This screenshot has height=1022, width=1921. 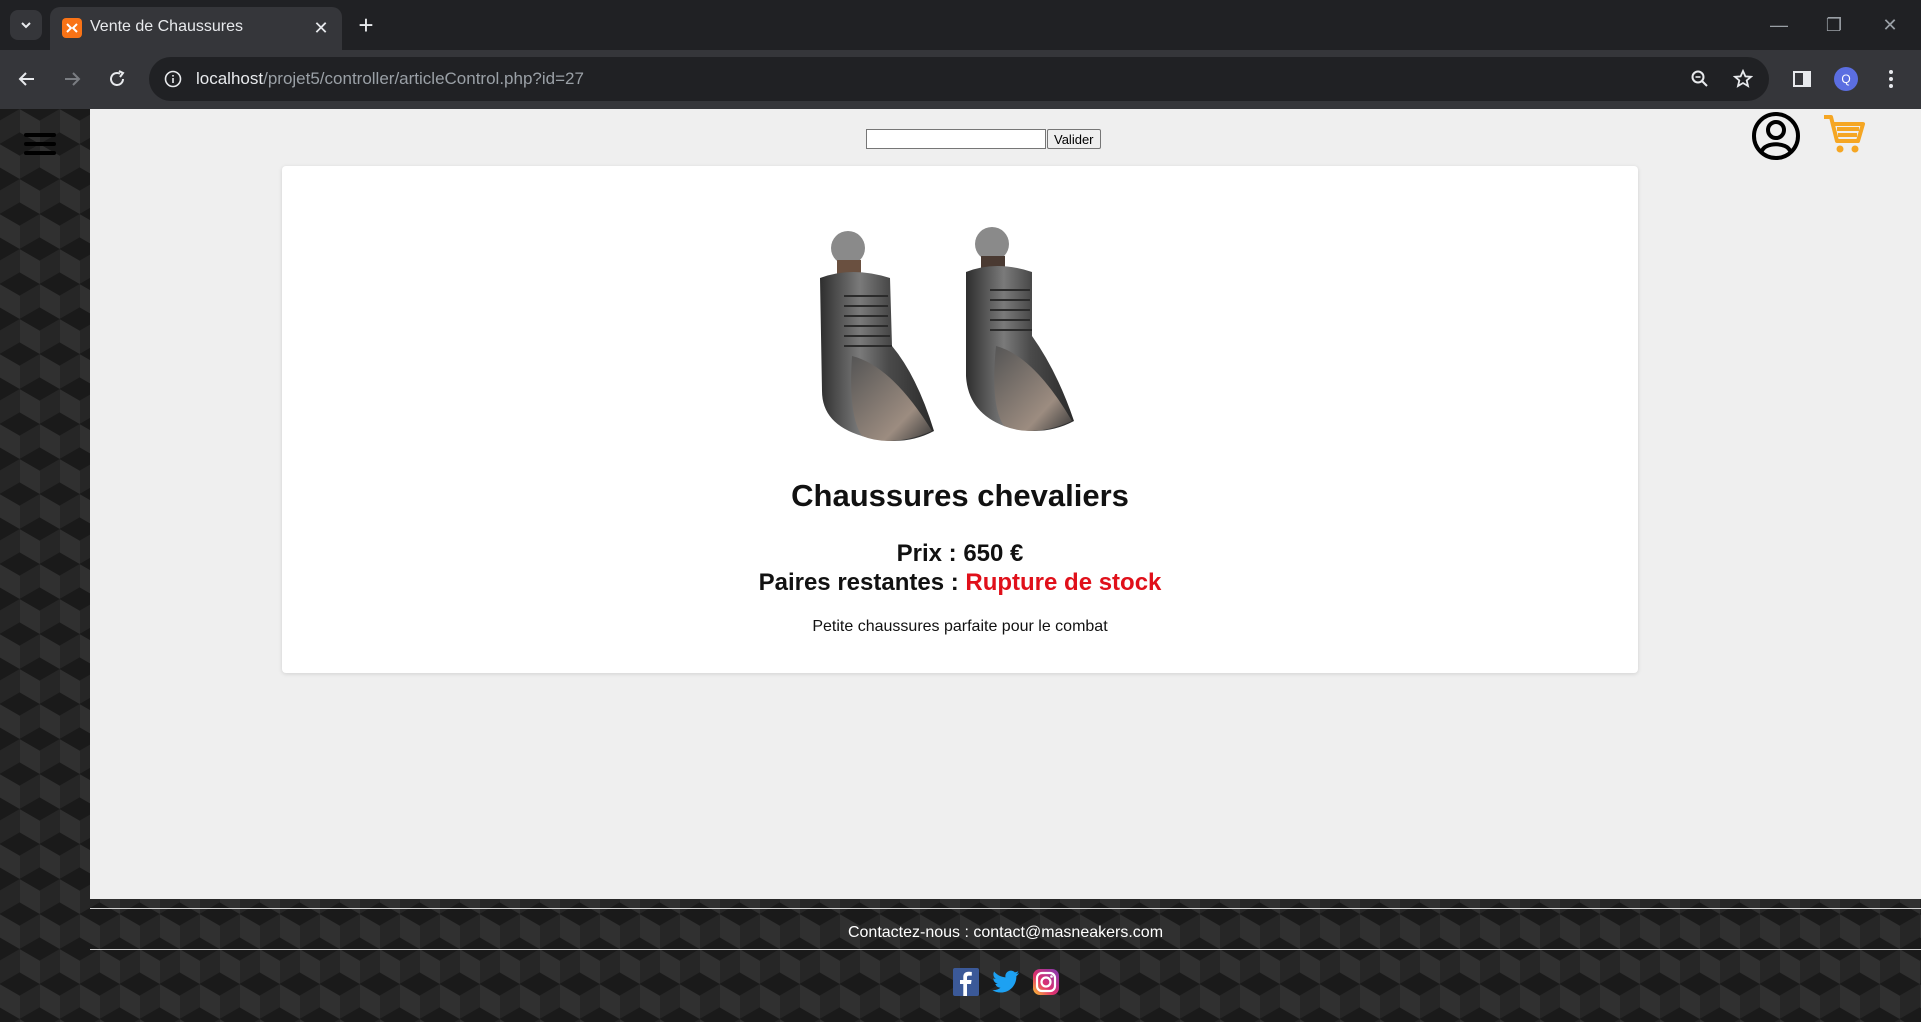 I want to click on profile-initial: Q, so click(x=1846, y=79).